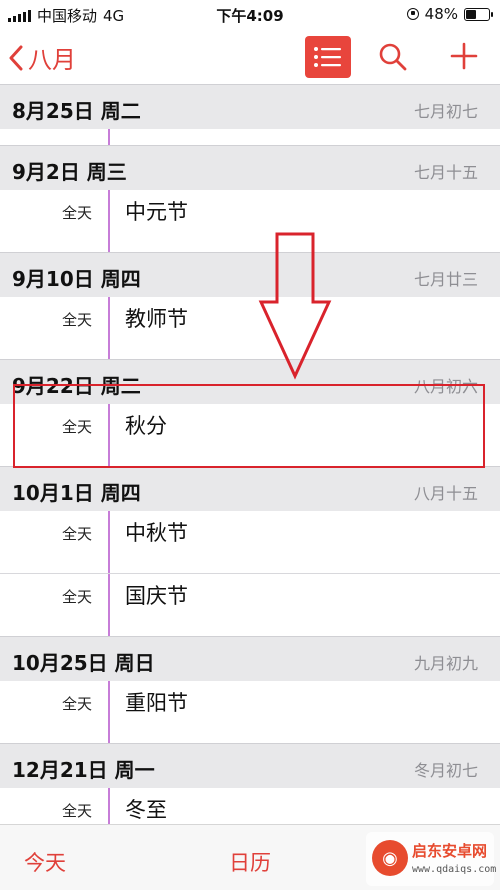 This screenshot has height=890, width=500. I want to click on down-arrow-annotation, so click(295, 306).